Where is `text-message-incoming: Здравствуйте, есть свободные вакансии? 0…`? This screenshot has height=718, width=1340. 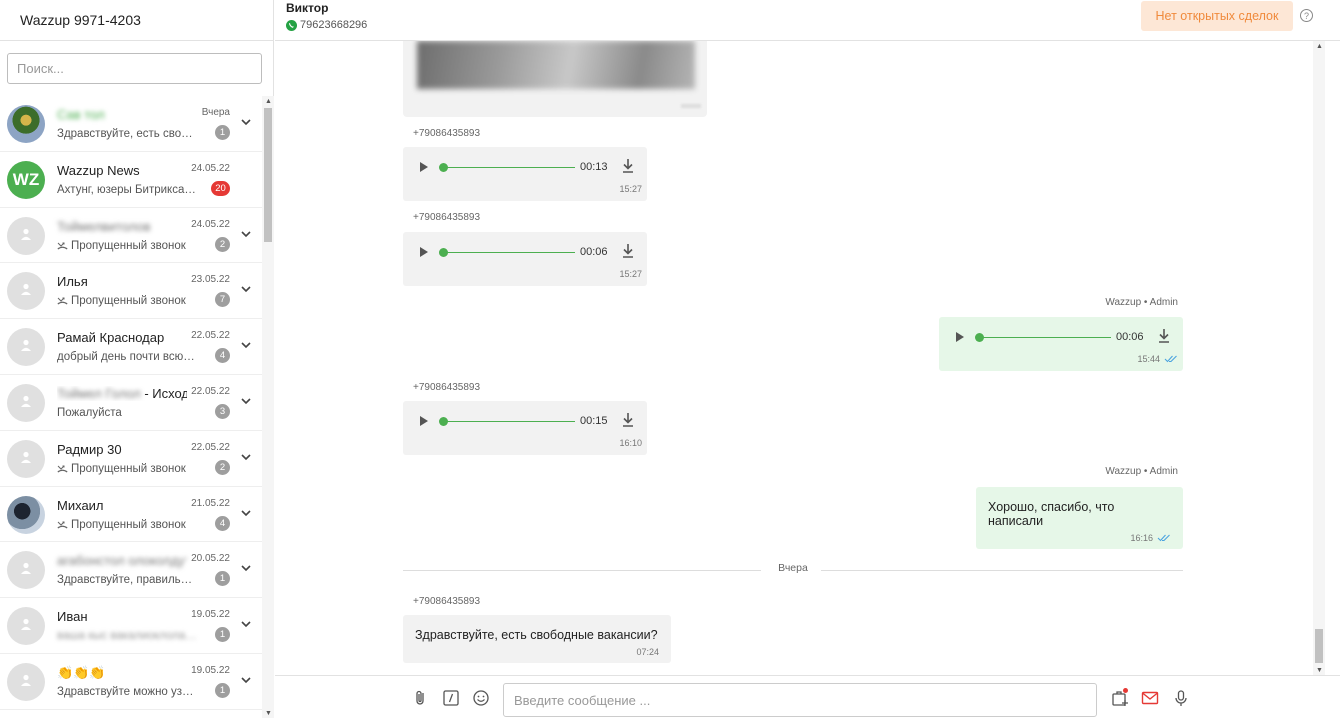 text-message-incoming: Здравствуйте, есть свободные вакансии? 0… is located at coordinates (537, 639).